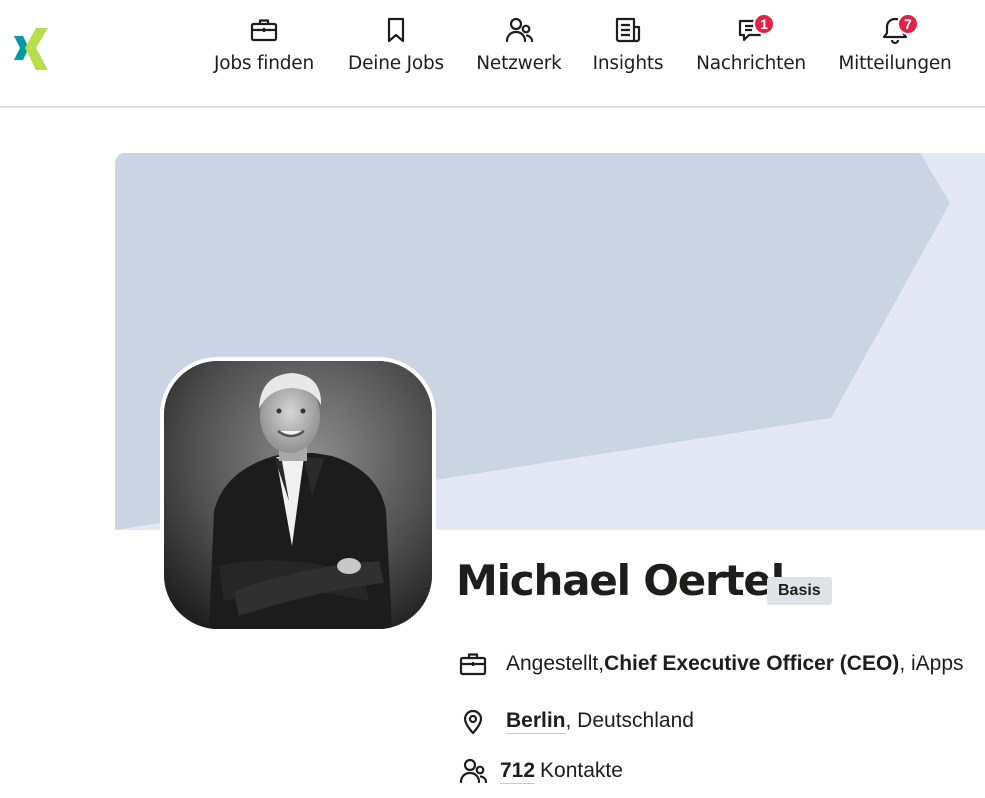 The image size is (985, 798). What do you see at coordinates (629, 720) in the screenshot?
I see `location-country: , Deutschland` at bounding box center [629, 720].